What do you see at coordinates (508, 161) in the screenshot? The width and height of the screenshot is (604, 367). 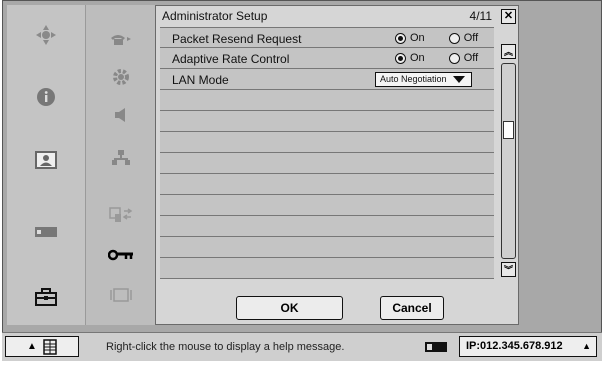 I see `scrollbar-track` at bounding box center [508, 161].